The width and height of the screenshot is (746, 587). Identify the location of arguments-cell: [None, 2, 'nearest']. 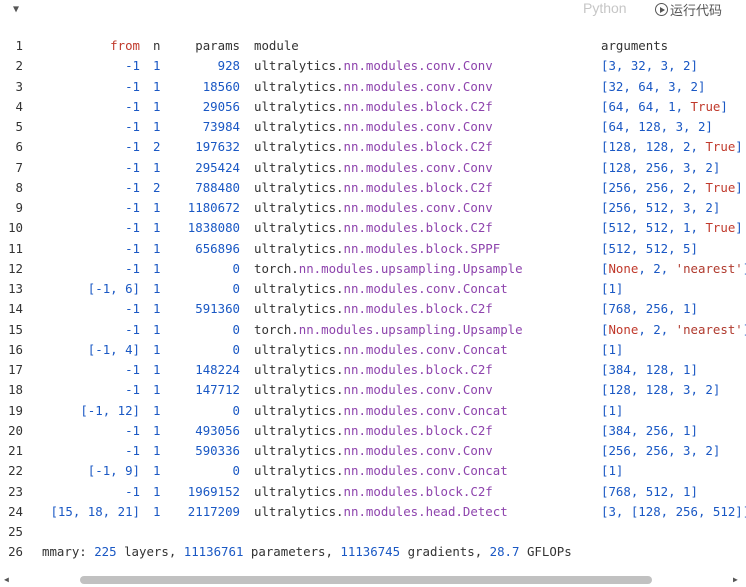
(673, 269).